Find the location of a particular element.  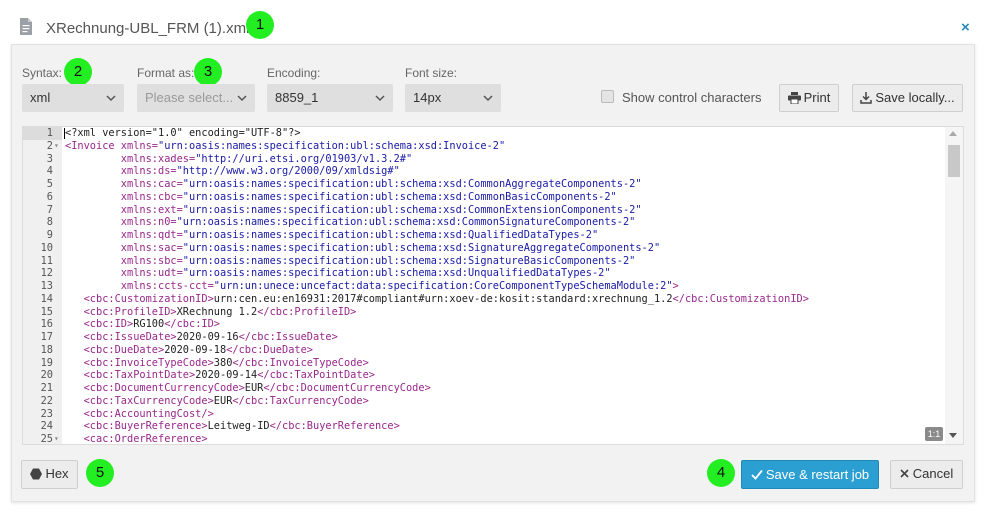

code-token: > is located at coordinates (675, 286).